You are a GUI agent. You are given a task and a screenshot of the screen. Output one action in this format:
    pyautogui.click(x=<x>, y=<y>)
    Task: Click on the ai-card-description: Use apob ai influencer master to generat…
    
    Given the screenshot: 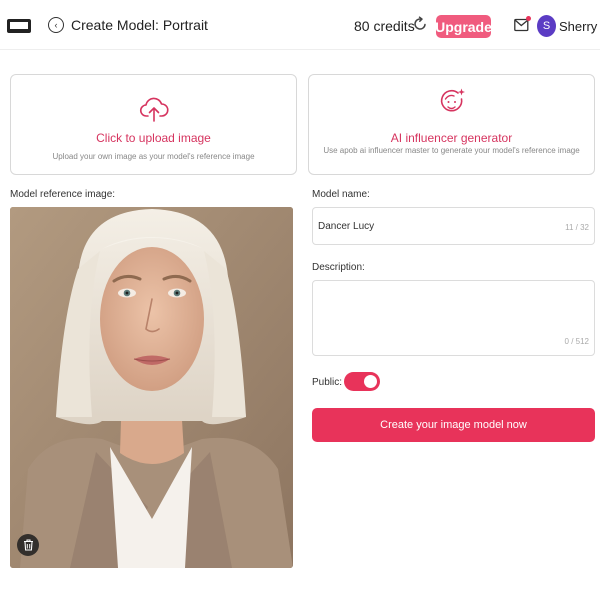 What is the action you would take?
    pyautogui.click(x=451, y=150)
    